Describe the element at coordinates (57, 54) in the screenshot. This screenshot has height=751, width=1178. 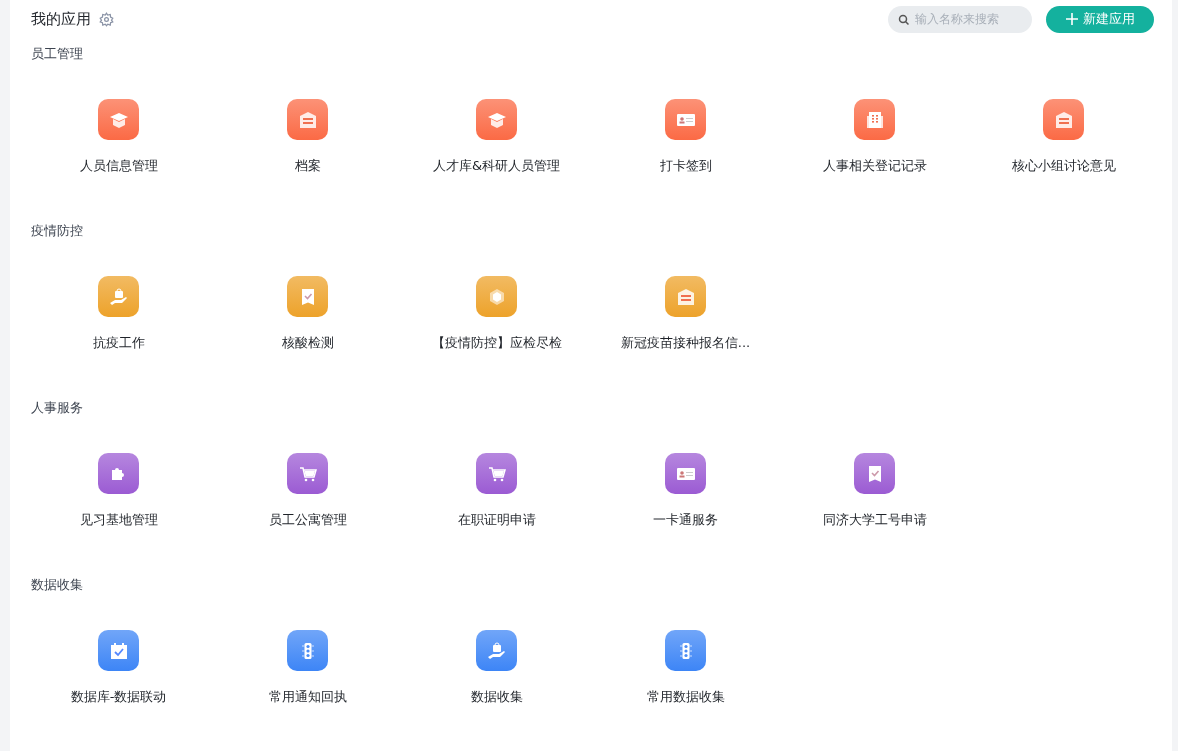
I see `section-title: 员工管理` at that location.